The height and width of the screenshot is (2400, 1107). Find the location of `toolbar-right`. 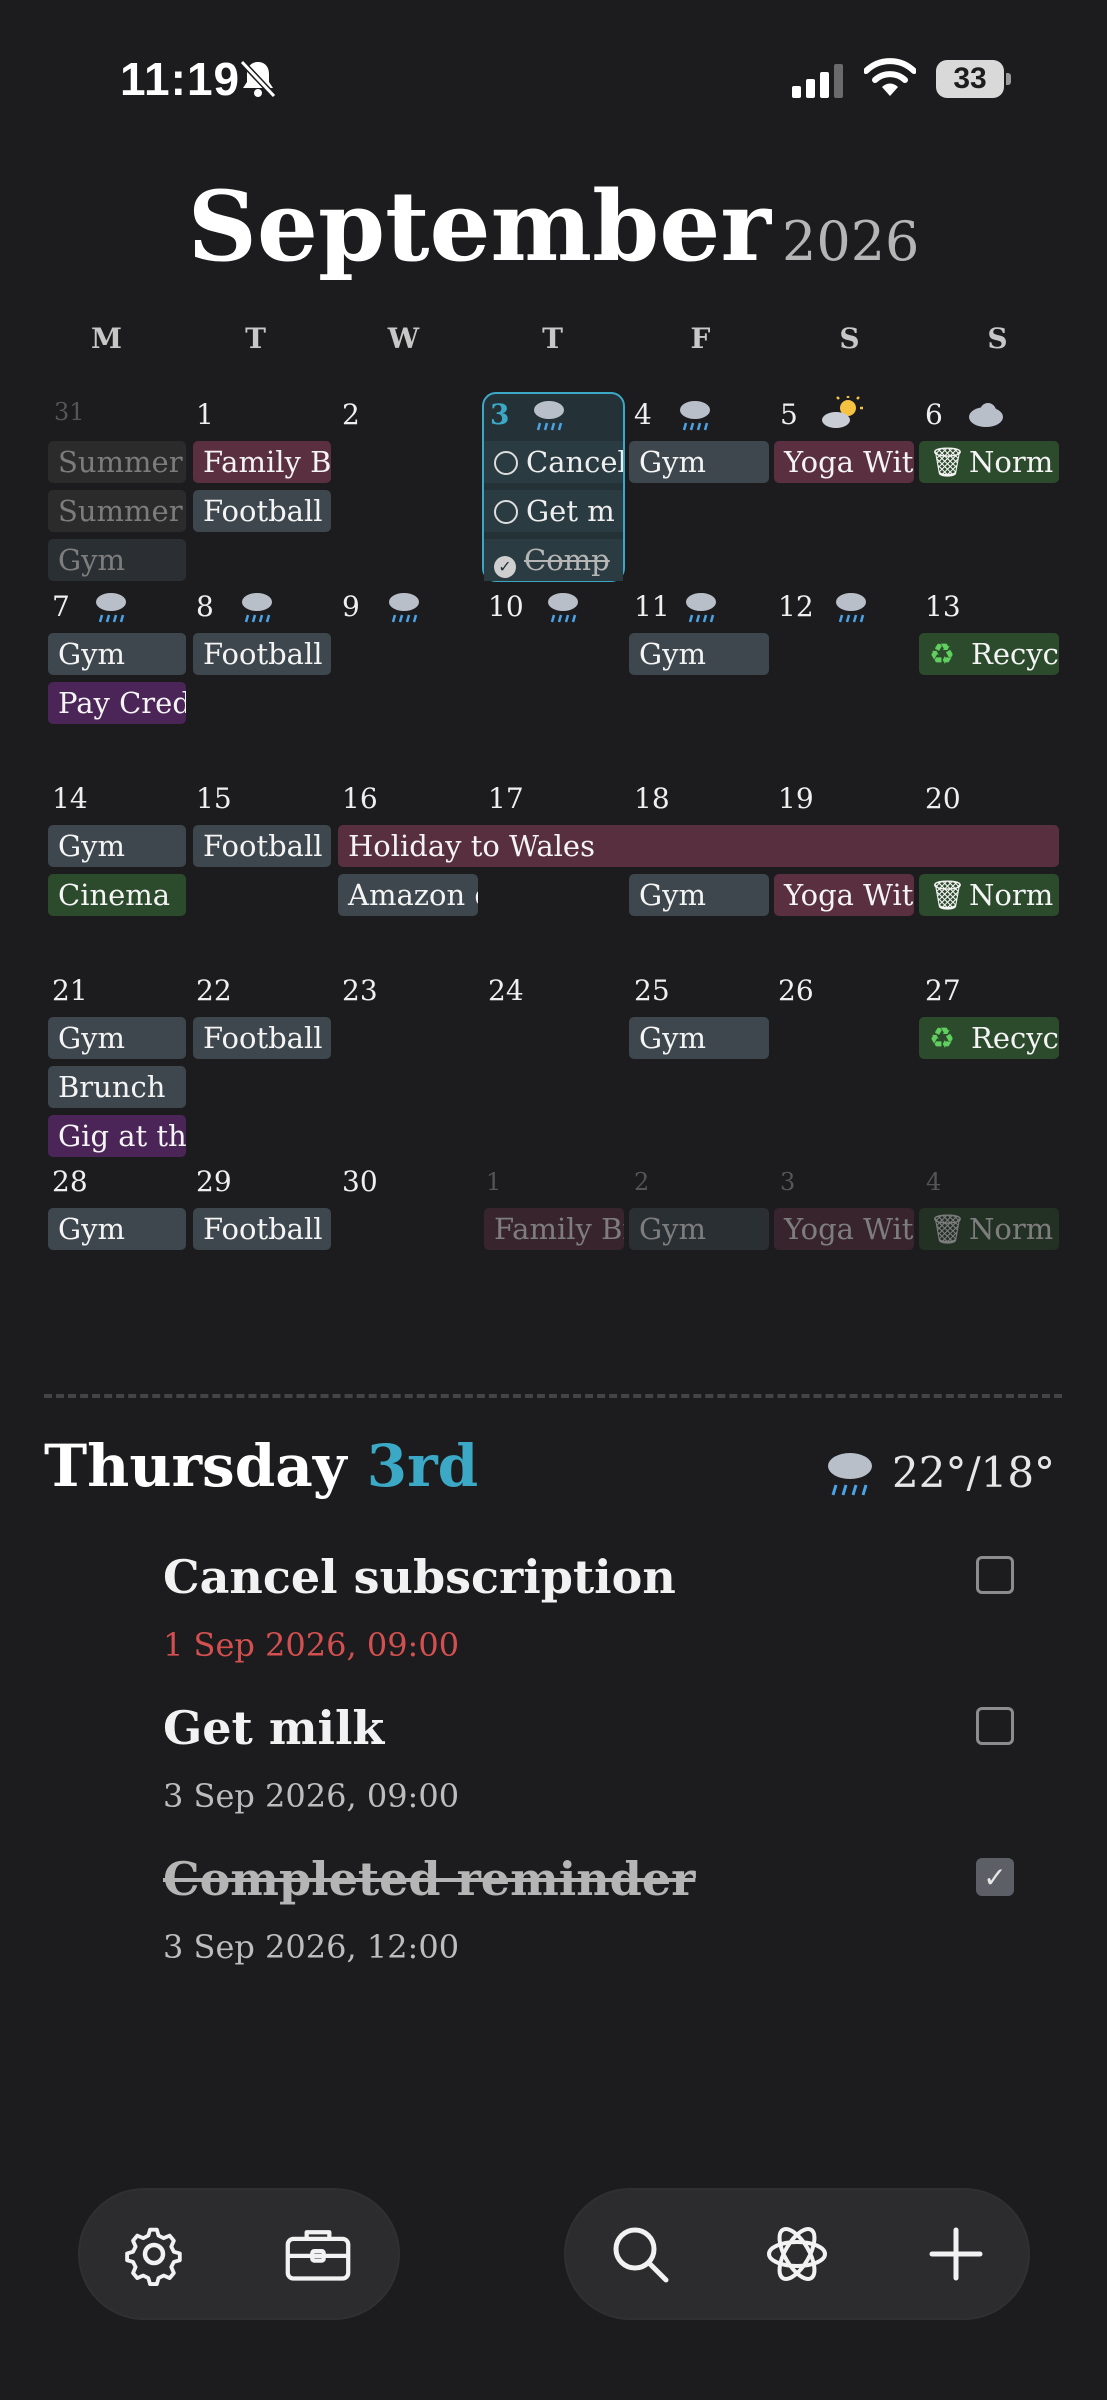

toolbar-right is located at coordinates (797, 2254).